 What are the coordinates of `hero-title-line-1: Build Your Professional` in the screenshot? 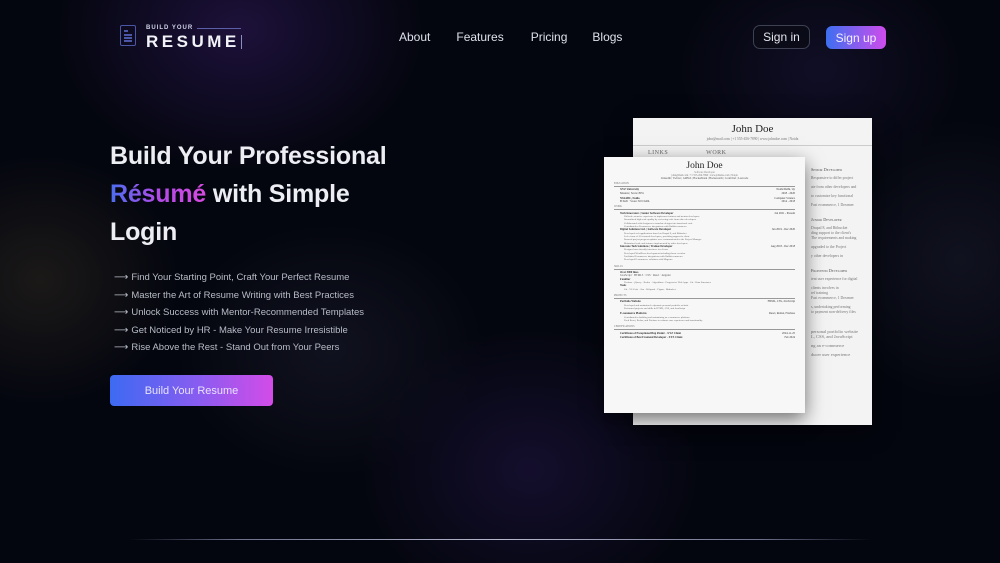 It's located at (248, 156).